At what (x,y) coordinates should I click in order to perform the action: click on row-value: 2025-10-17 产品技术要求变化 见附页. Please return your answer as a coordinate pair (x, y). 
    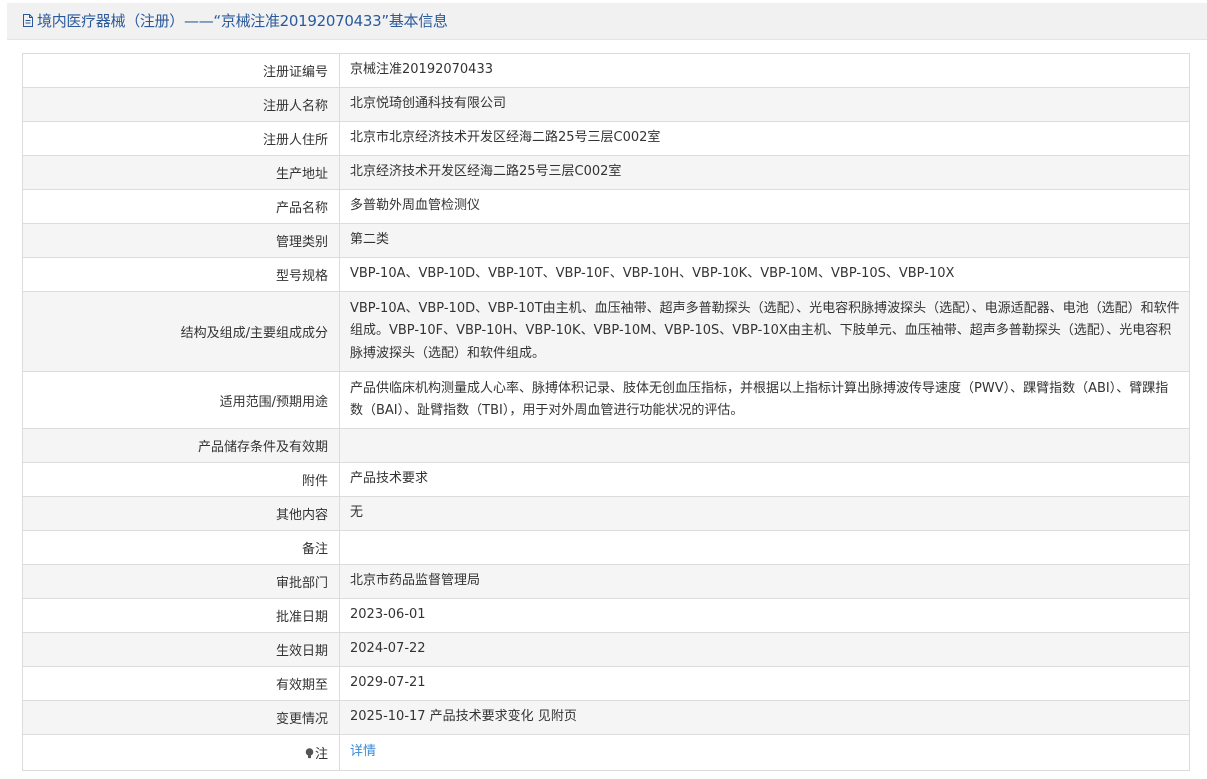
    Looking at the image, I should click on (764, 717).